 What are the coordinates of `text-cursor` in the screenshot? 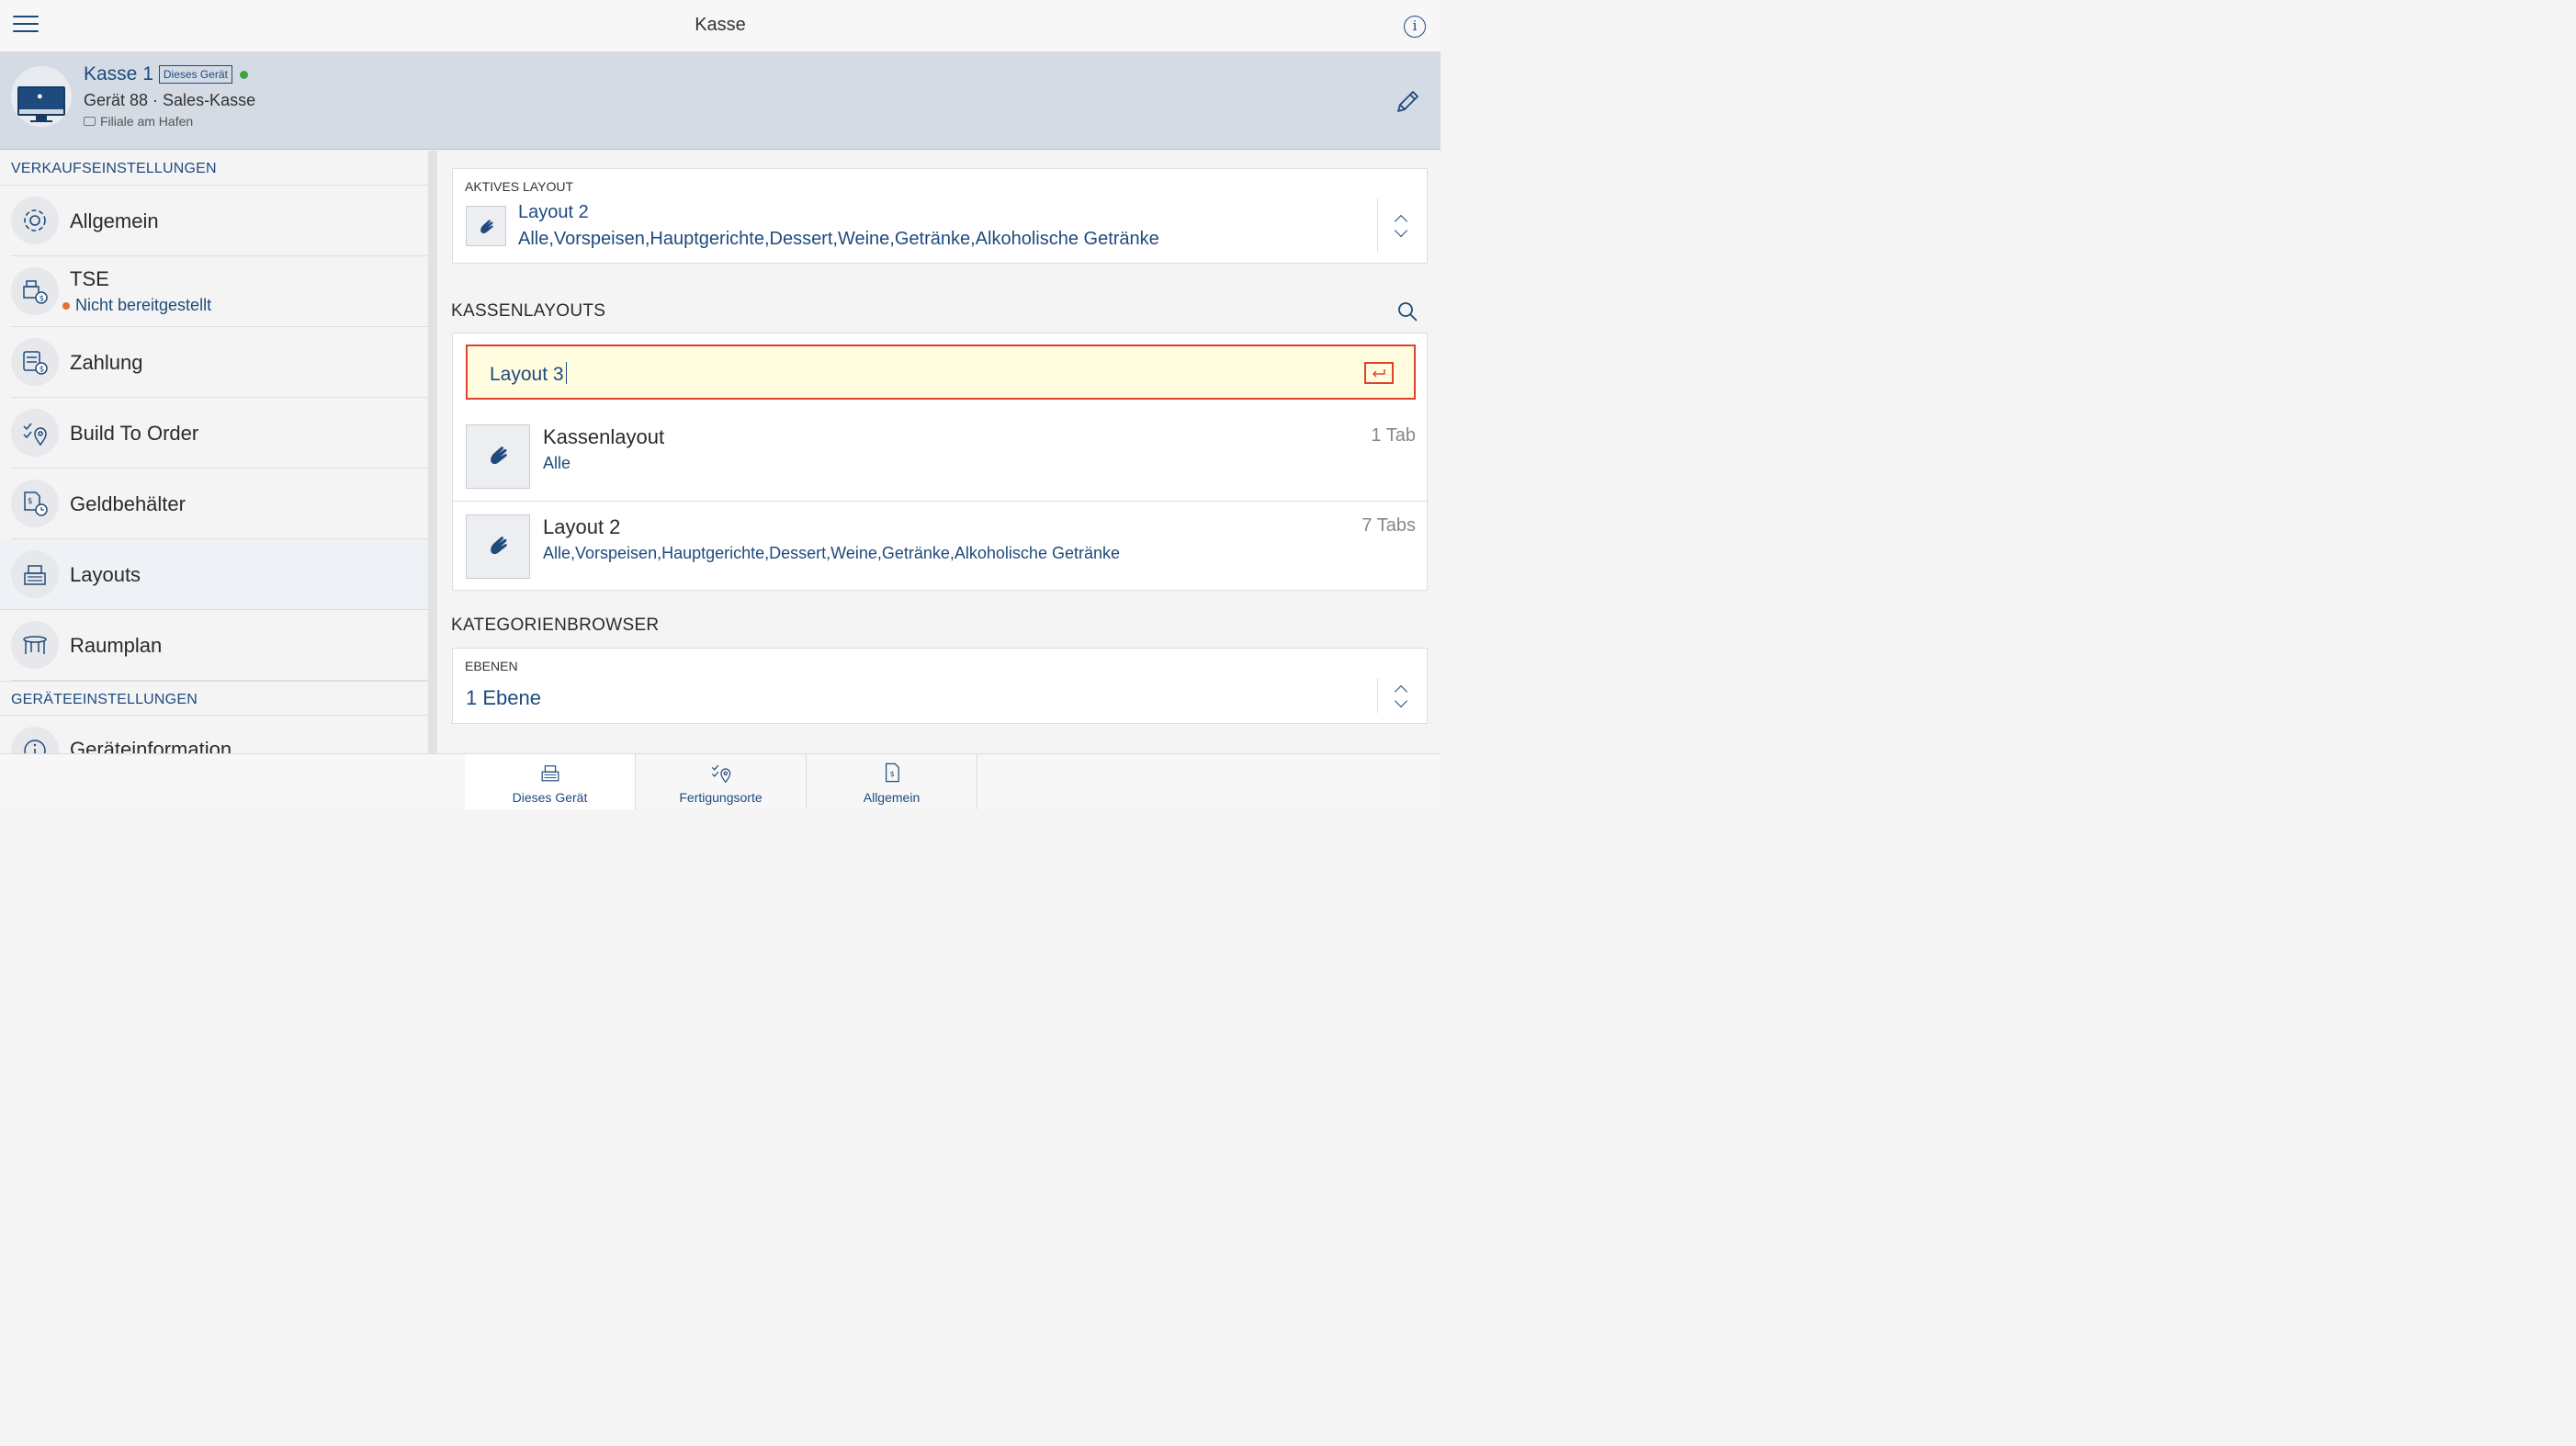 It's located at (566, 373).